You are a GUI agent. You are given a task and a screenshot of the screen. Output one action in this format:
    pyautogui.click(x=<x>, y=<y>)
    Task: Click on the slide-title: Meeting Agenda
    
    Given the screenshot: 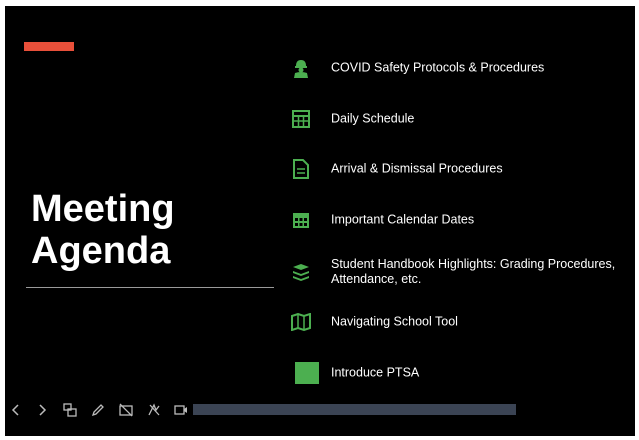 What is the action you would take?
    pyautogui.click(x=103, y=230)
    